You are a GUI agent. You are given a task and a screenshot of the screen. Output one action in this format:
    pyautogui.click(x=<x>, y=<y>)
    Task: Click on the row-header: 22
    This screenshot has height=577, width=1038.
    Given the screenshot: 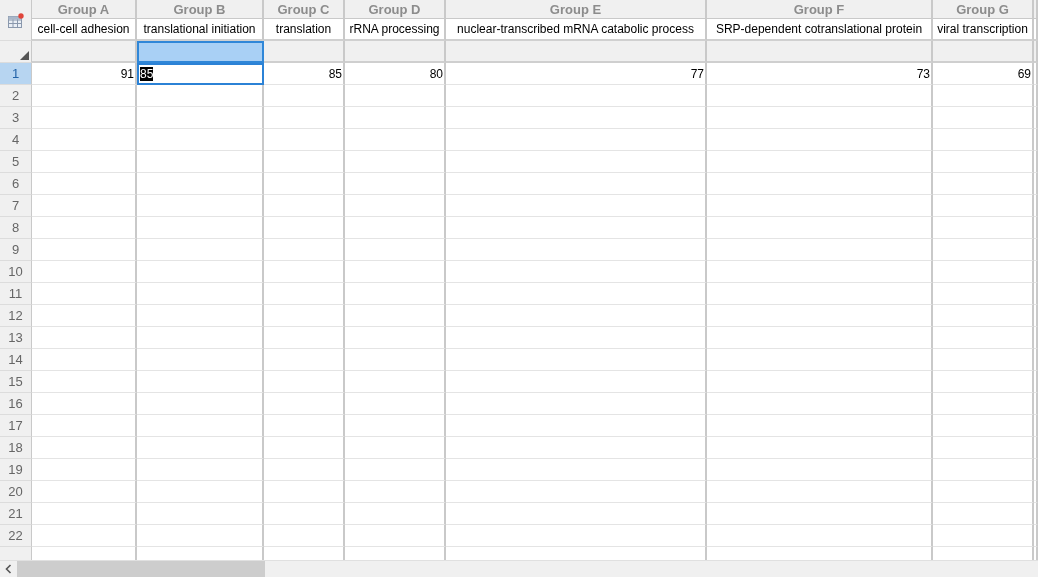 What is the action you would take?
    pyautogui.click(x=16, y=536)
    